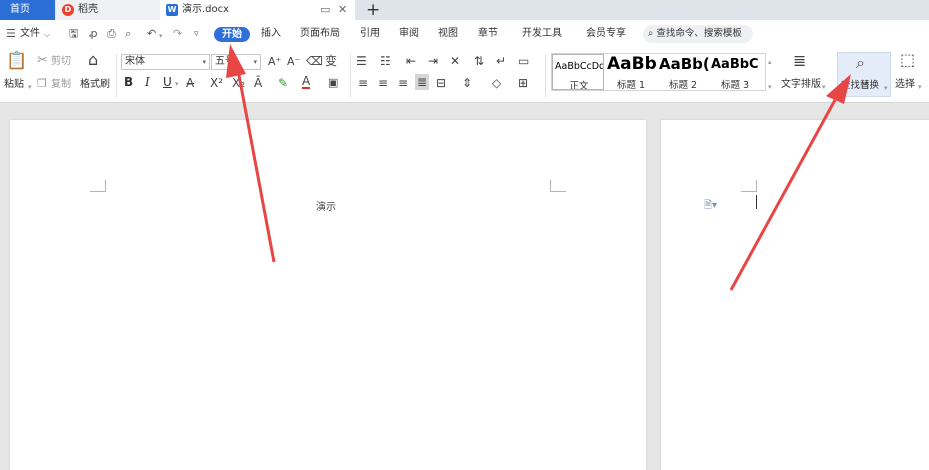 The image size is (929, 470). I want to click on copy-button: 复制, so click(61, 85).